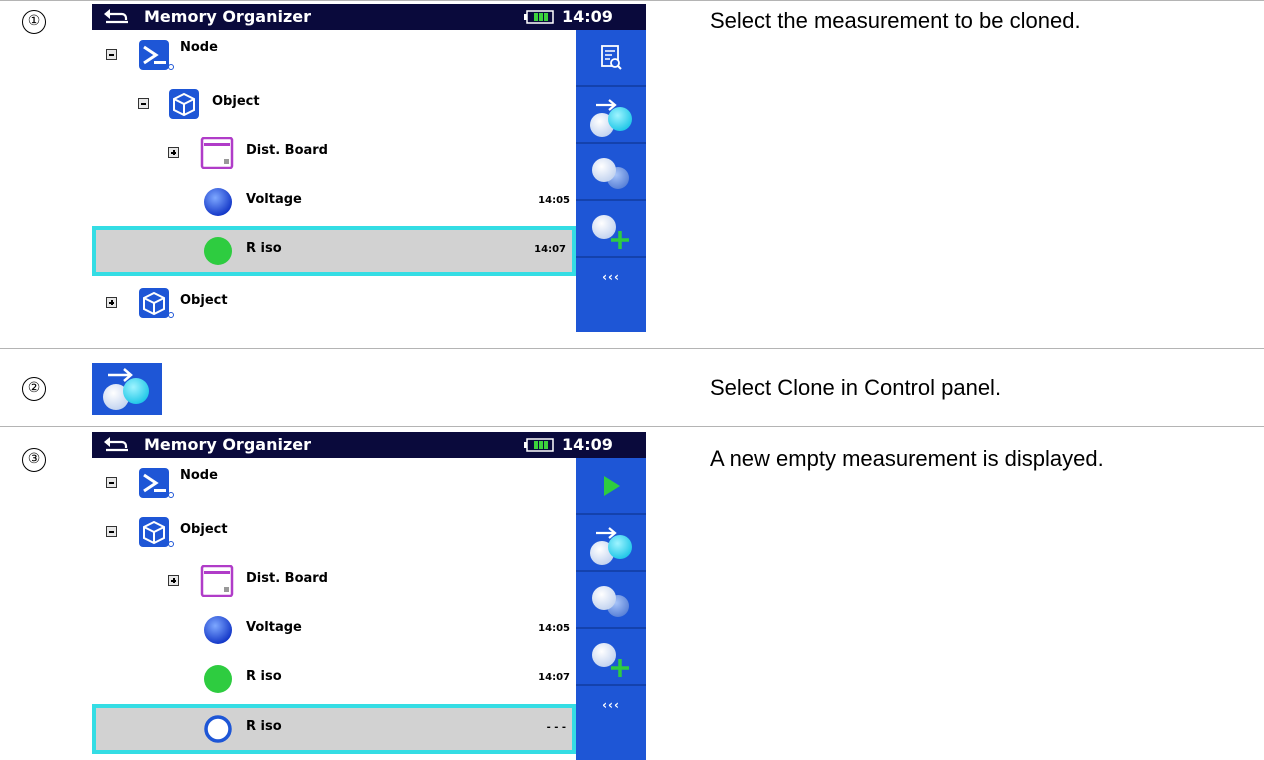 The width and height of the screenshot is (1264, 760). I want to click on tree-row-object-2: Object, so click(334, 302).